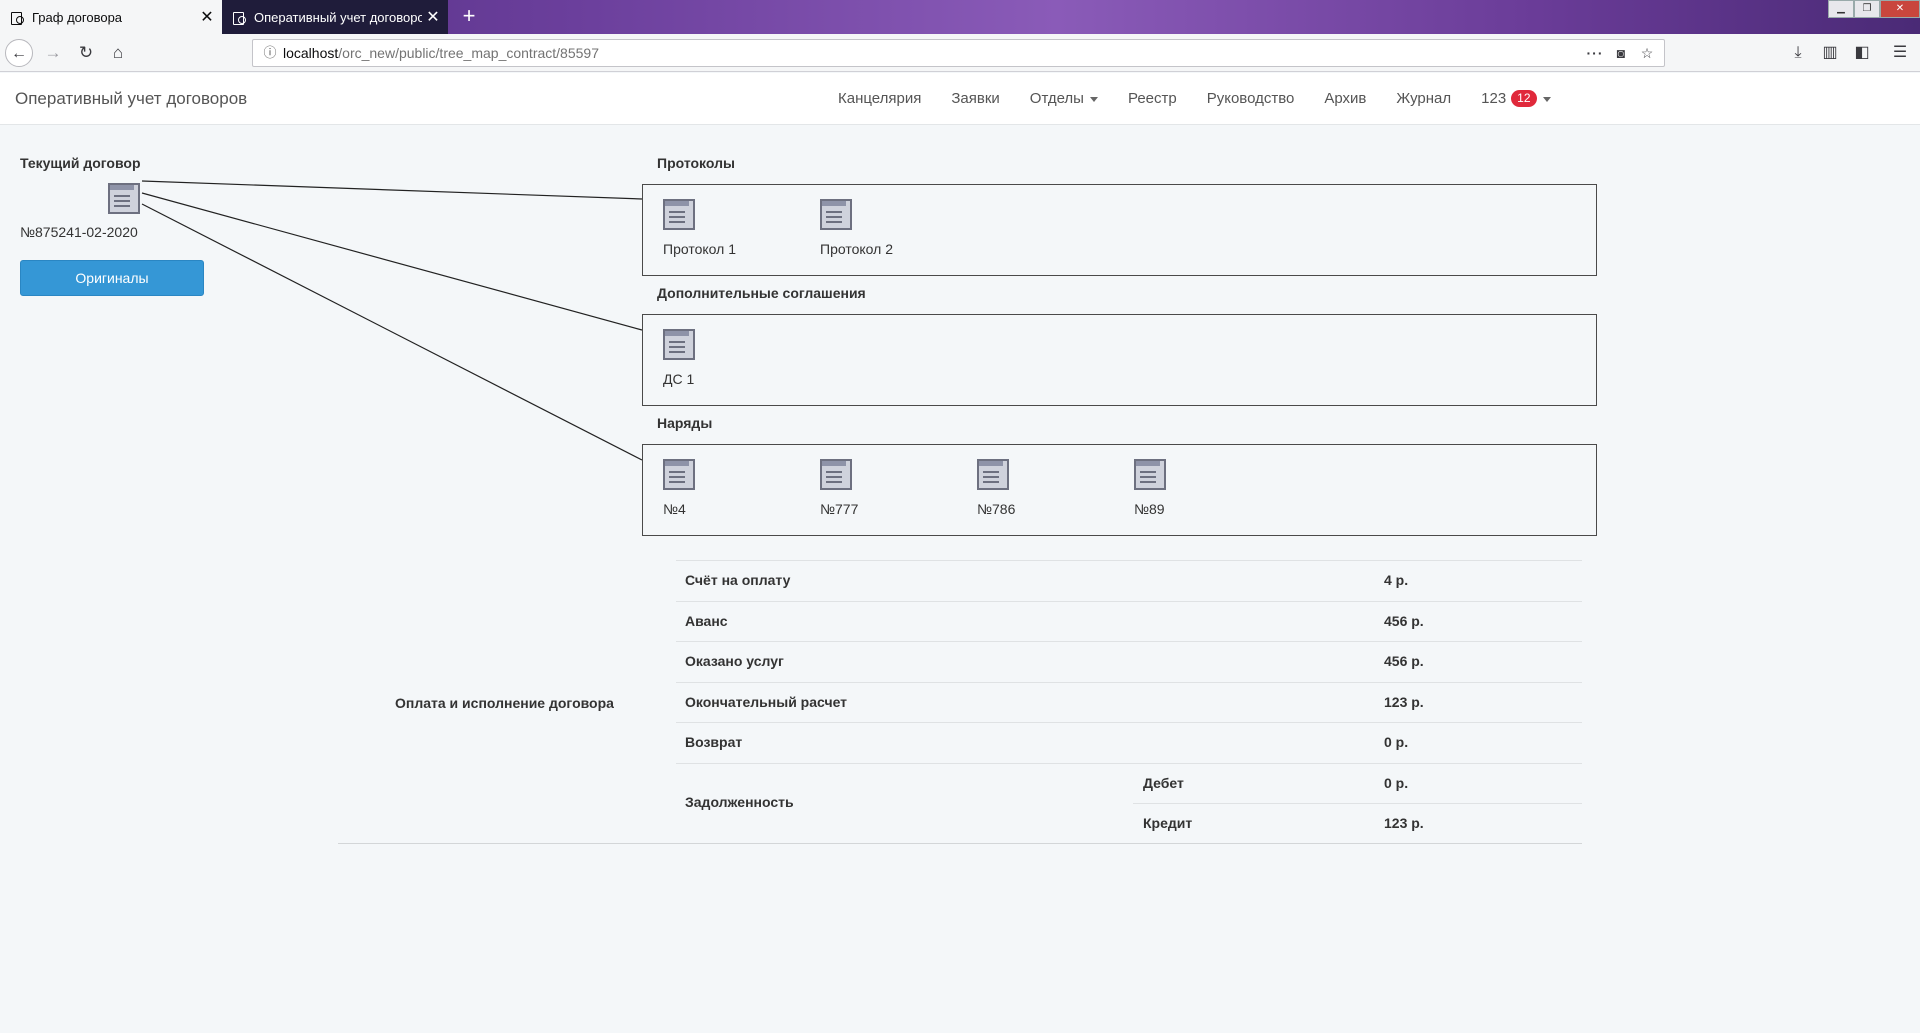  Describe the element at coordinates (1119, 230) in the screenshot. I see `protocols-box: Протокол 1 Протокол 2` at that location.